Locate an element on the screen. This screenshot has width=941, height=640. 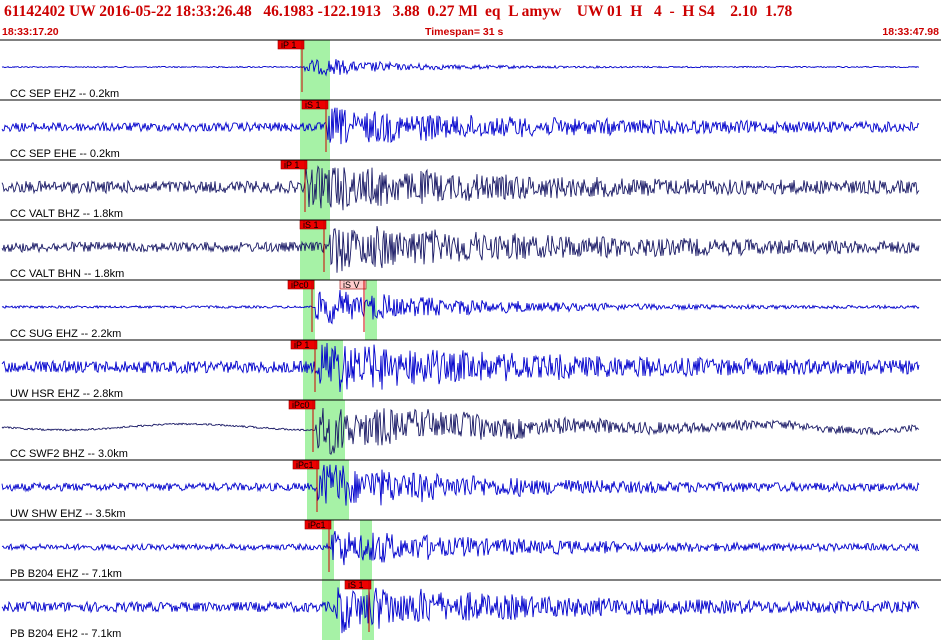
trace-label: CC VALT BHZ -- 1.8km is located at coordinates (66, 214).